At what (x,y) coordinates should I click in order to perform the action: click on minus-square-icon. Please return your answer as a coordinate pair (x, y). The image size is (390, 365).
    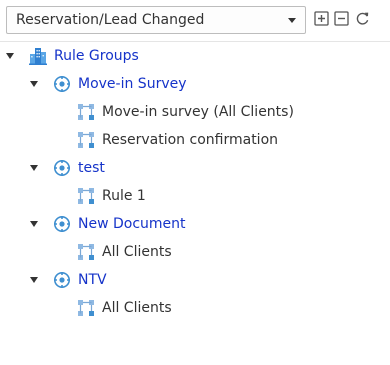
    Looking at the image, I should click on (341, 18).